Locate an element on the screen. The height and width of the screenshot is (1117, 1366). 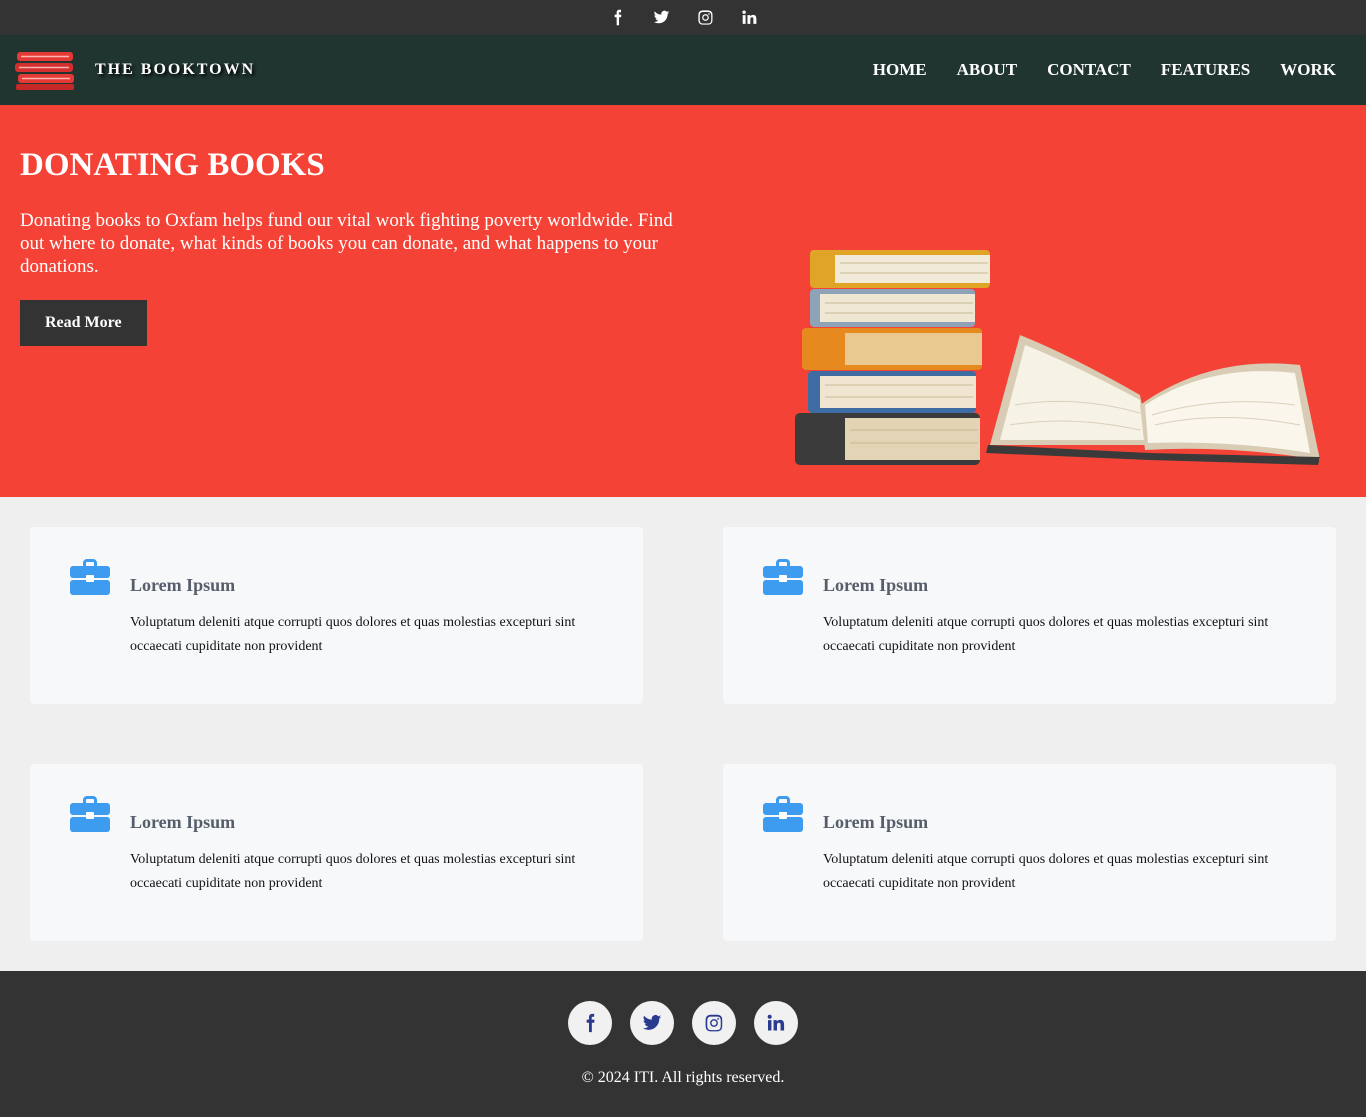
top-social-bar is located at coordinates (683, 17).